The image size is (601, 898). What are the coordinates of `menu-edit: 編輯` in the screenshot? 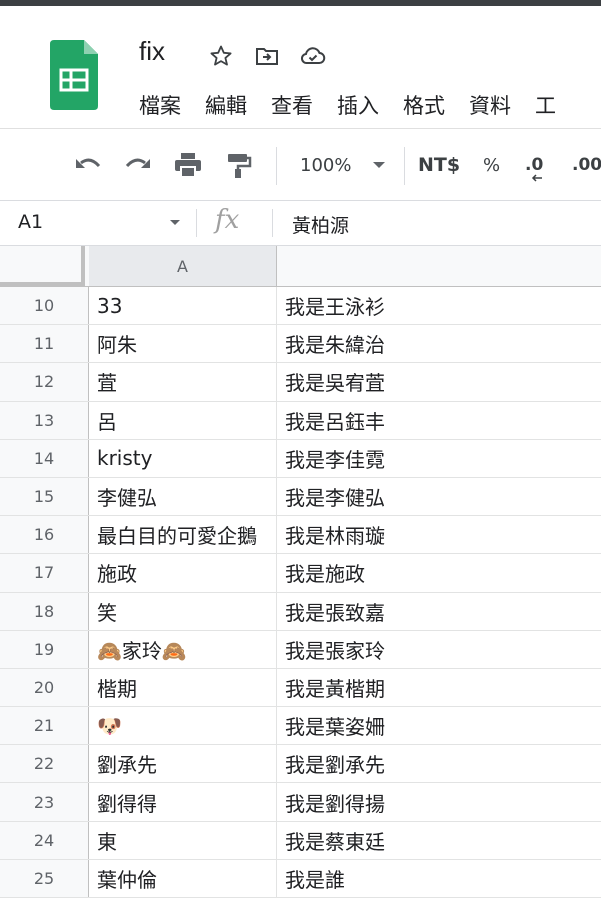 It's located at (226, 105).